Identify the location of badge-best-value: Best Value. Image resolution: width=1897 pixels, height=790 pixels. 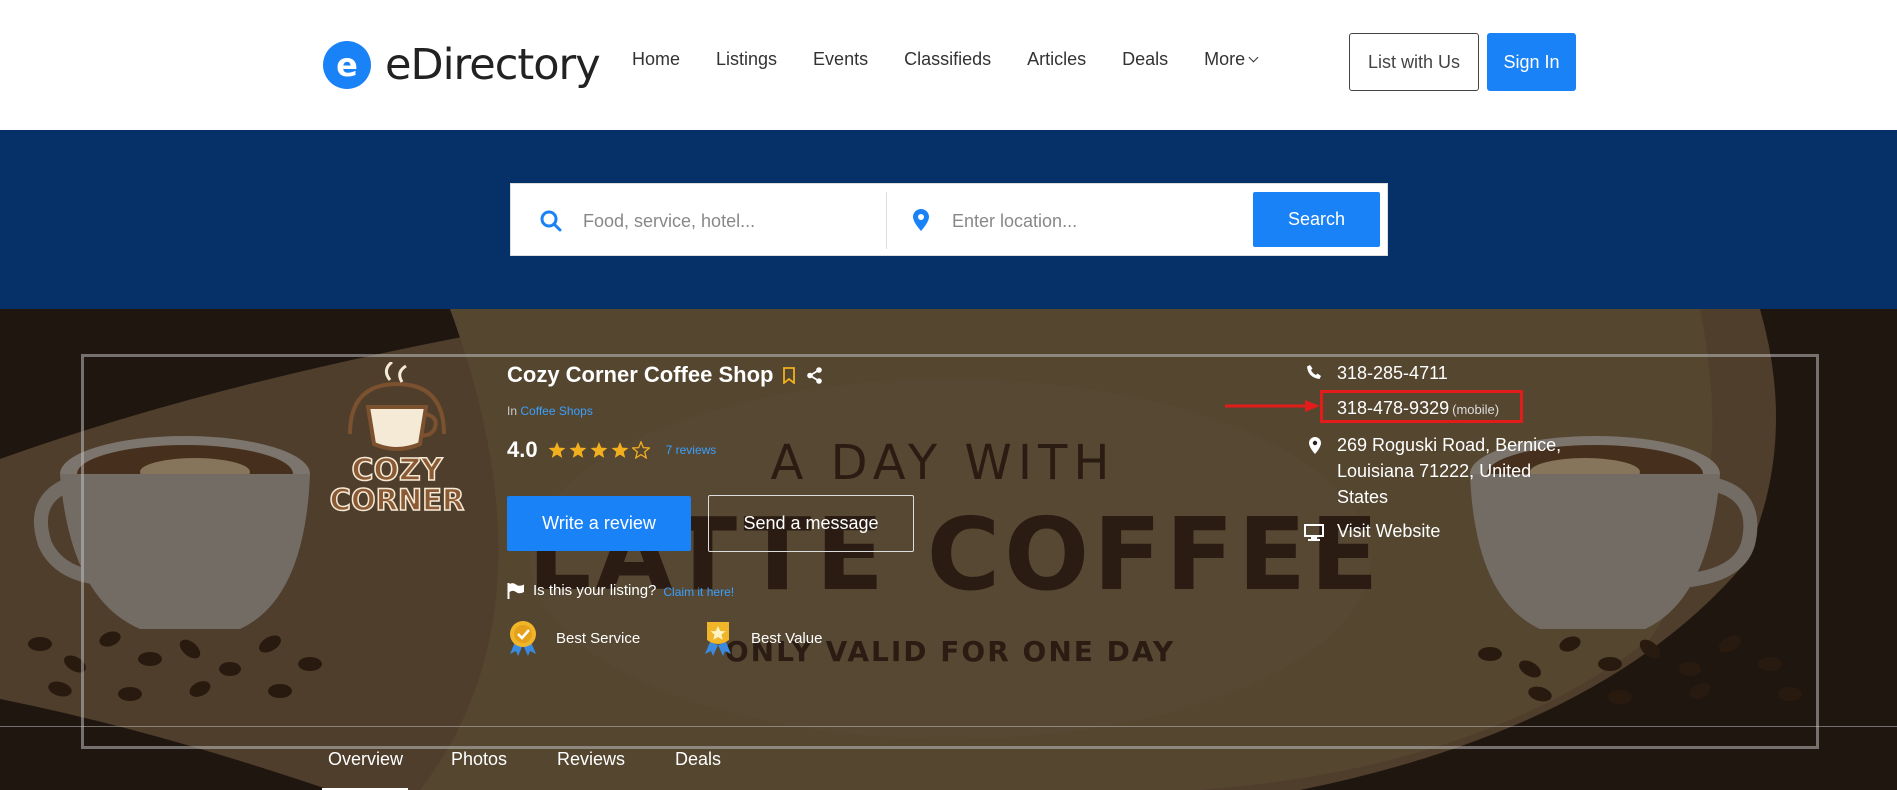
(761, 638).